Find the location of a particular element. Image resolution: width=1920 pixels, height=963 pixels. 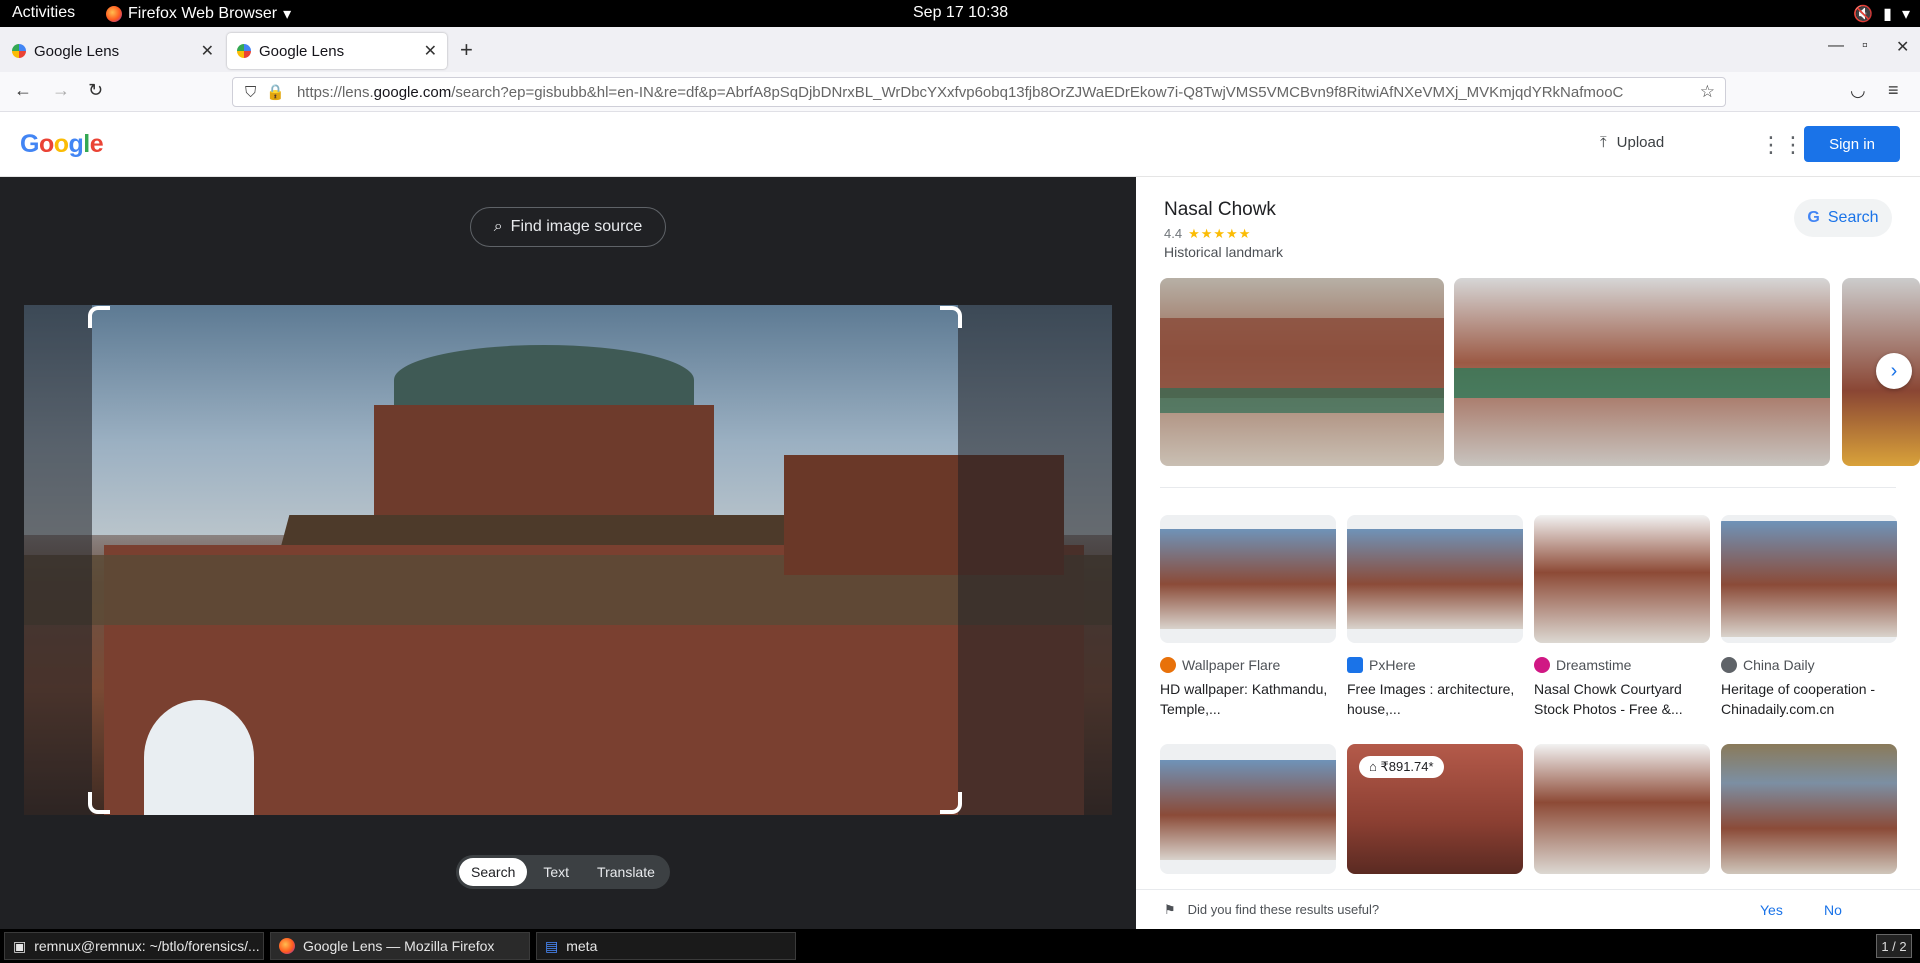

tab-google-lens-1: Google Lens ✕ is located at coordinates (113, 51).